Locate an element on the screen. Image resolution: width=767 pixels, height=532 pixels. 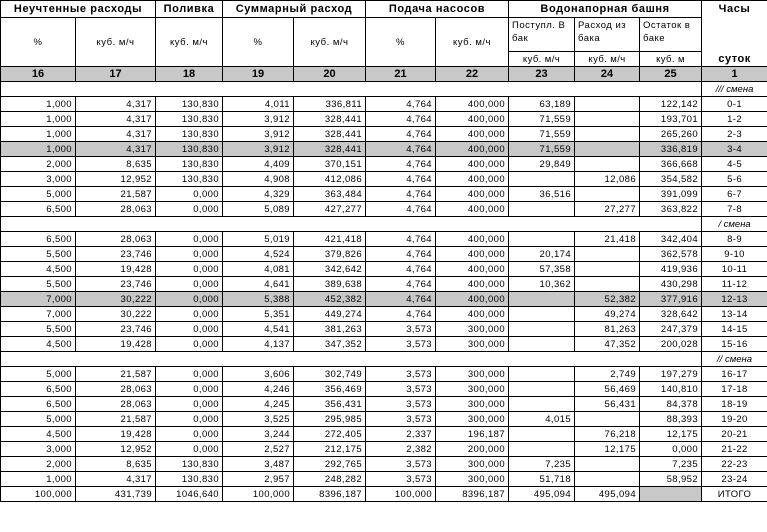
cell-c19: 4,329 is located at coordinates (258, 194).